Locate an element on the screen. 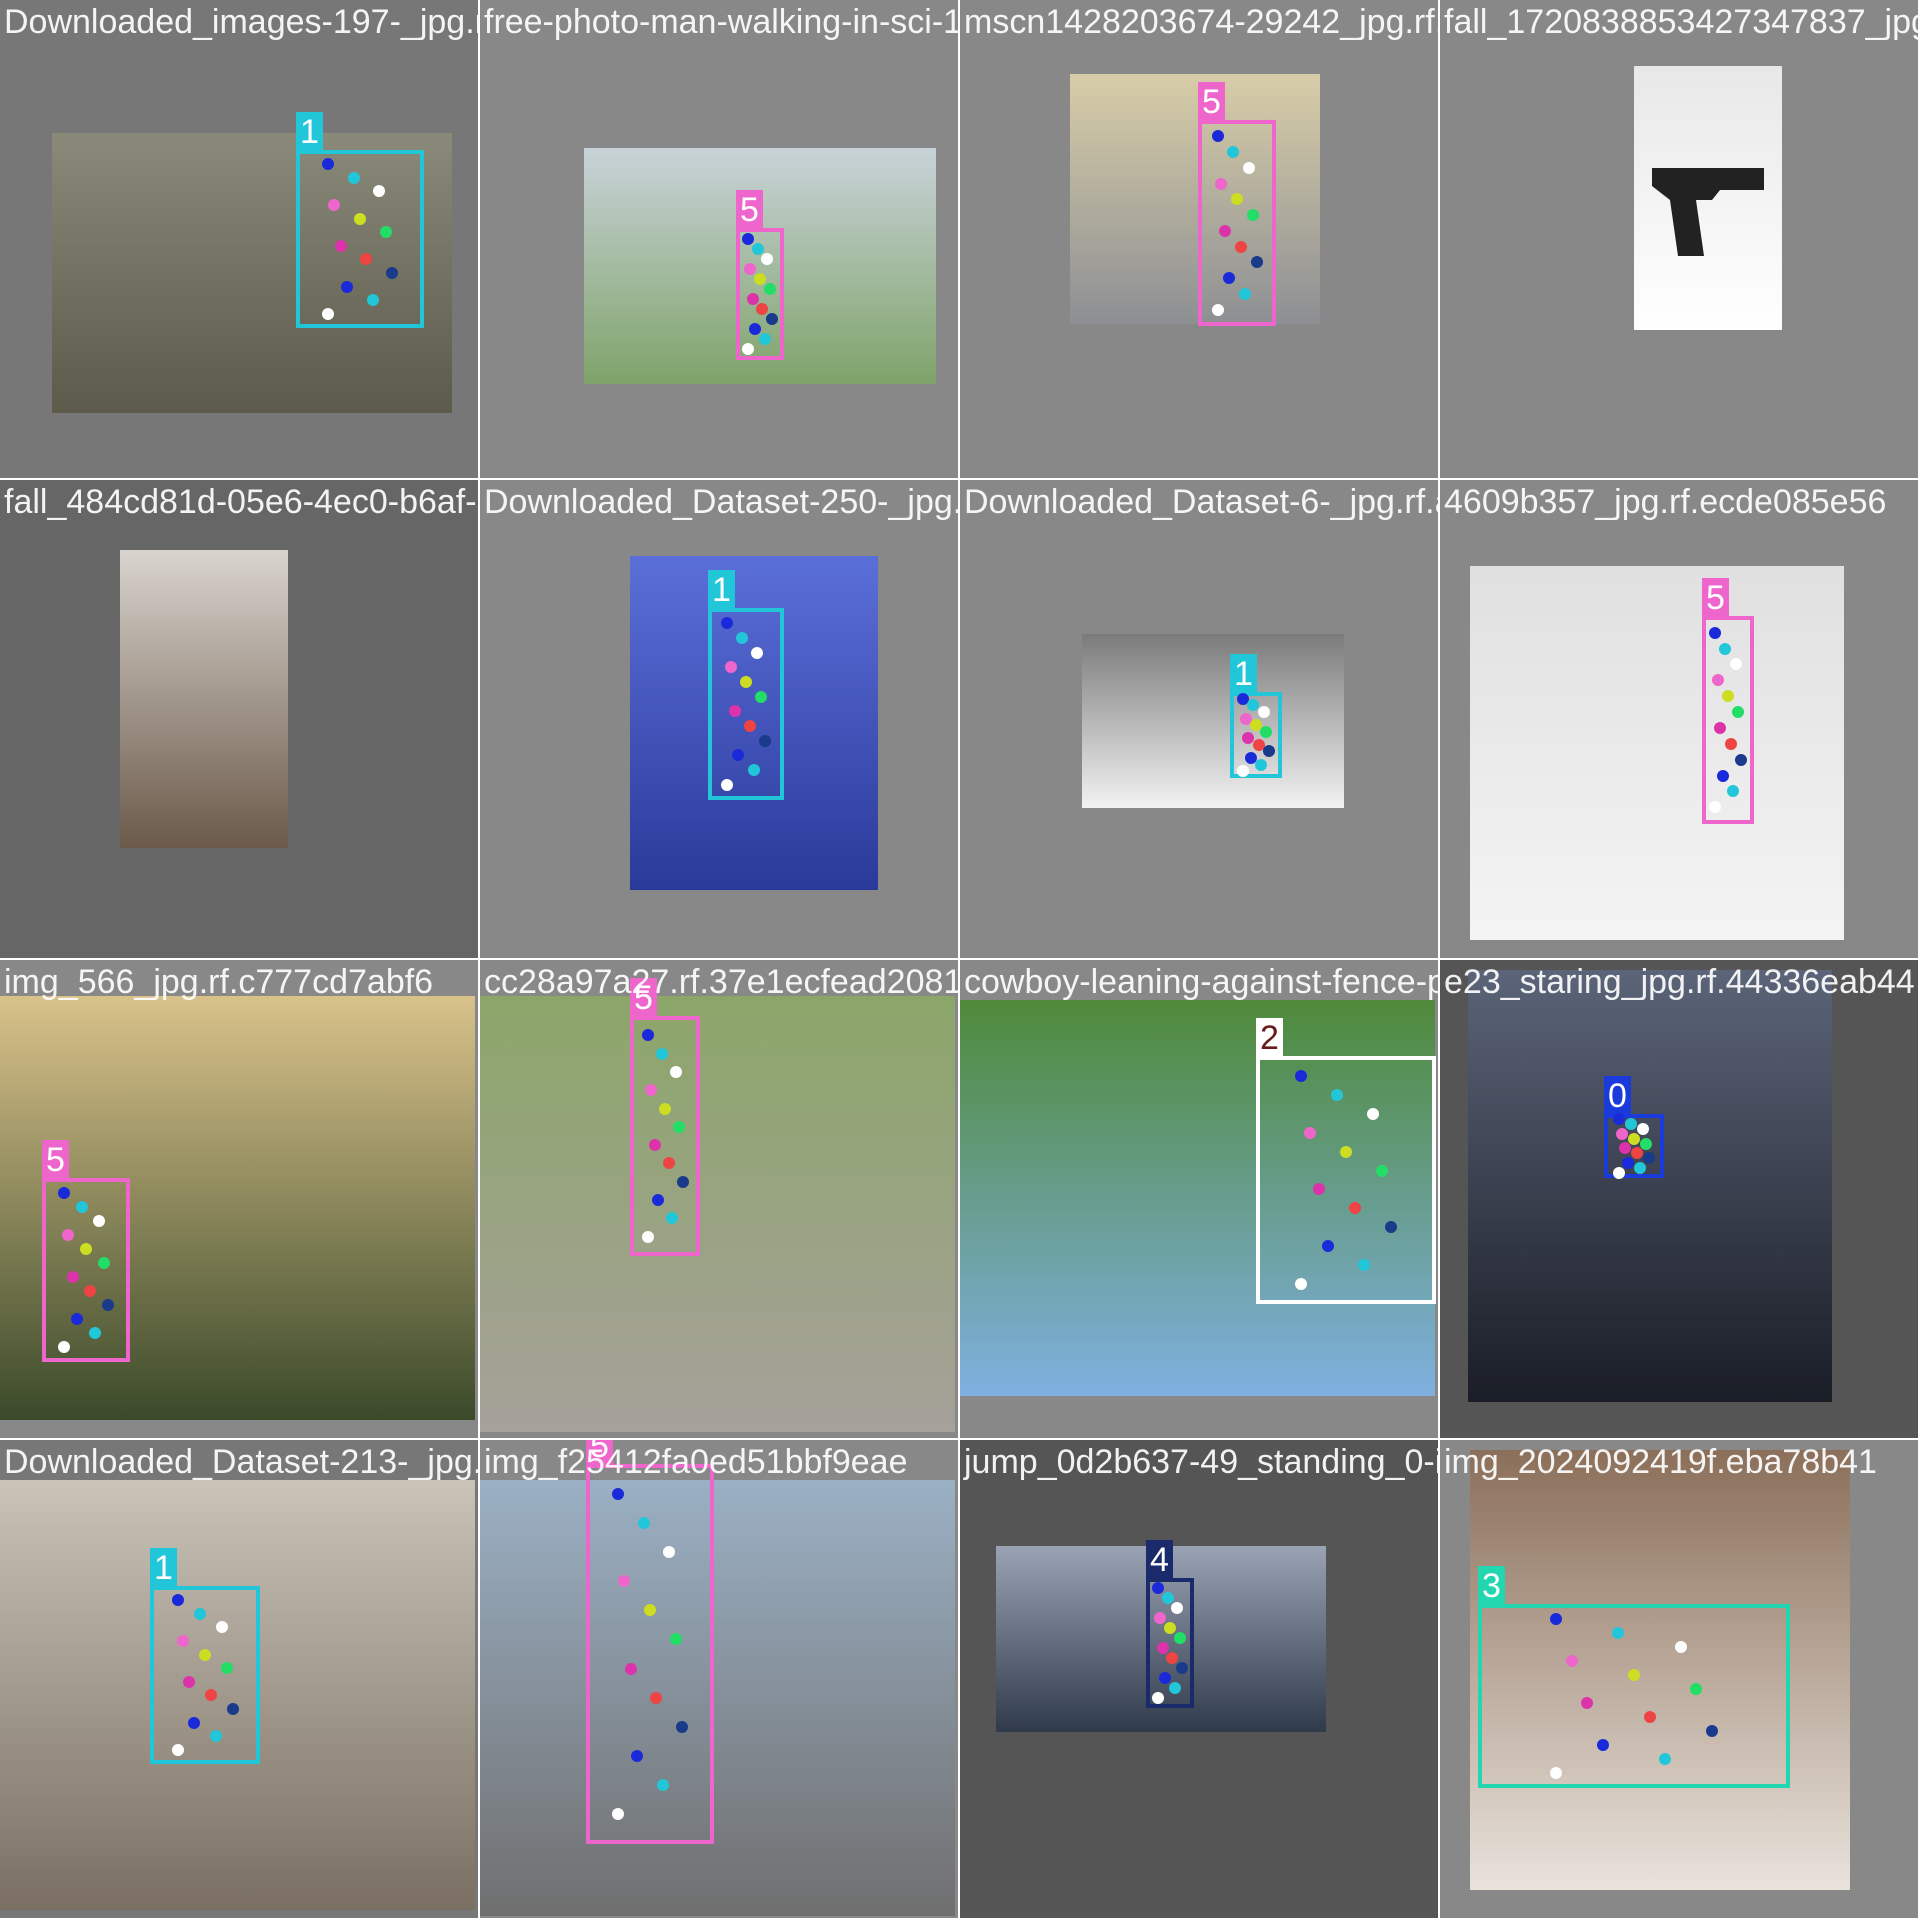 The image size is (1920, 1920). image-tile: fall_1720838853427347837_jpg is located at coordinates (1680, 240).